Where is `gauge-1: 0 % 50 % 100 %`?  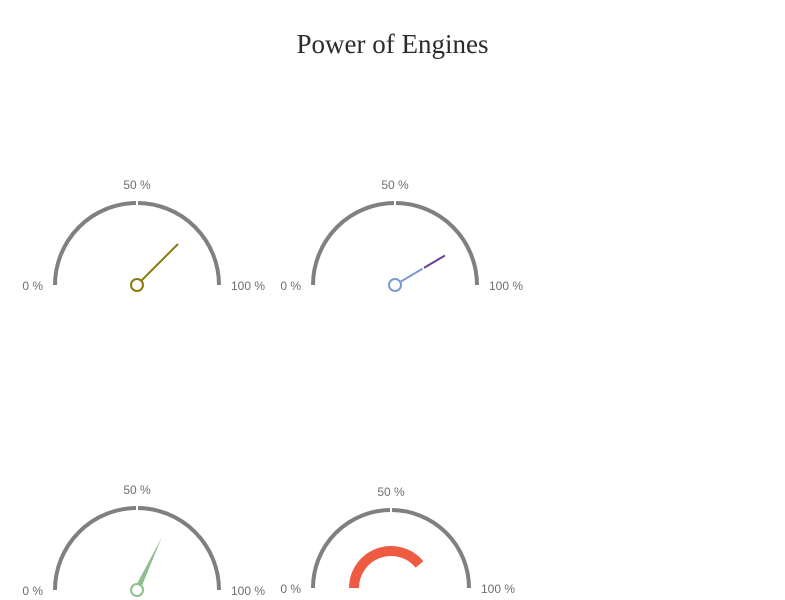 gauge-1: 0 % 50 % 100 % is located at coordinates (143, 235).